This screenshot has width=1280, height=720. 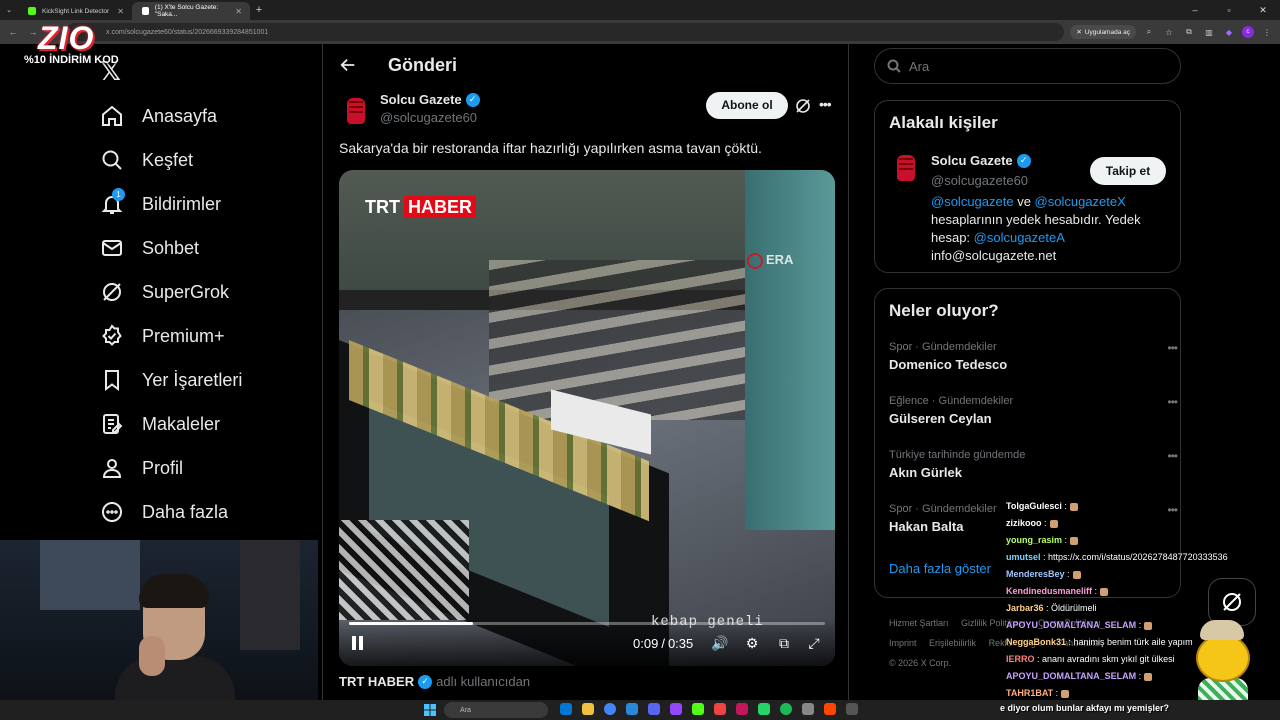 I want to click on close-window-icon: ✕, so click(x=1263, y=10).